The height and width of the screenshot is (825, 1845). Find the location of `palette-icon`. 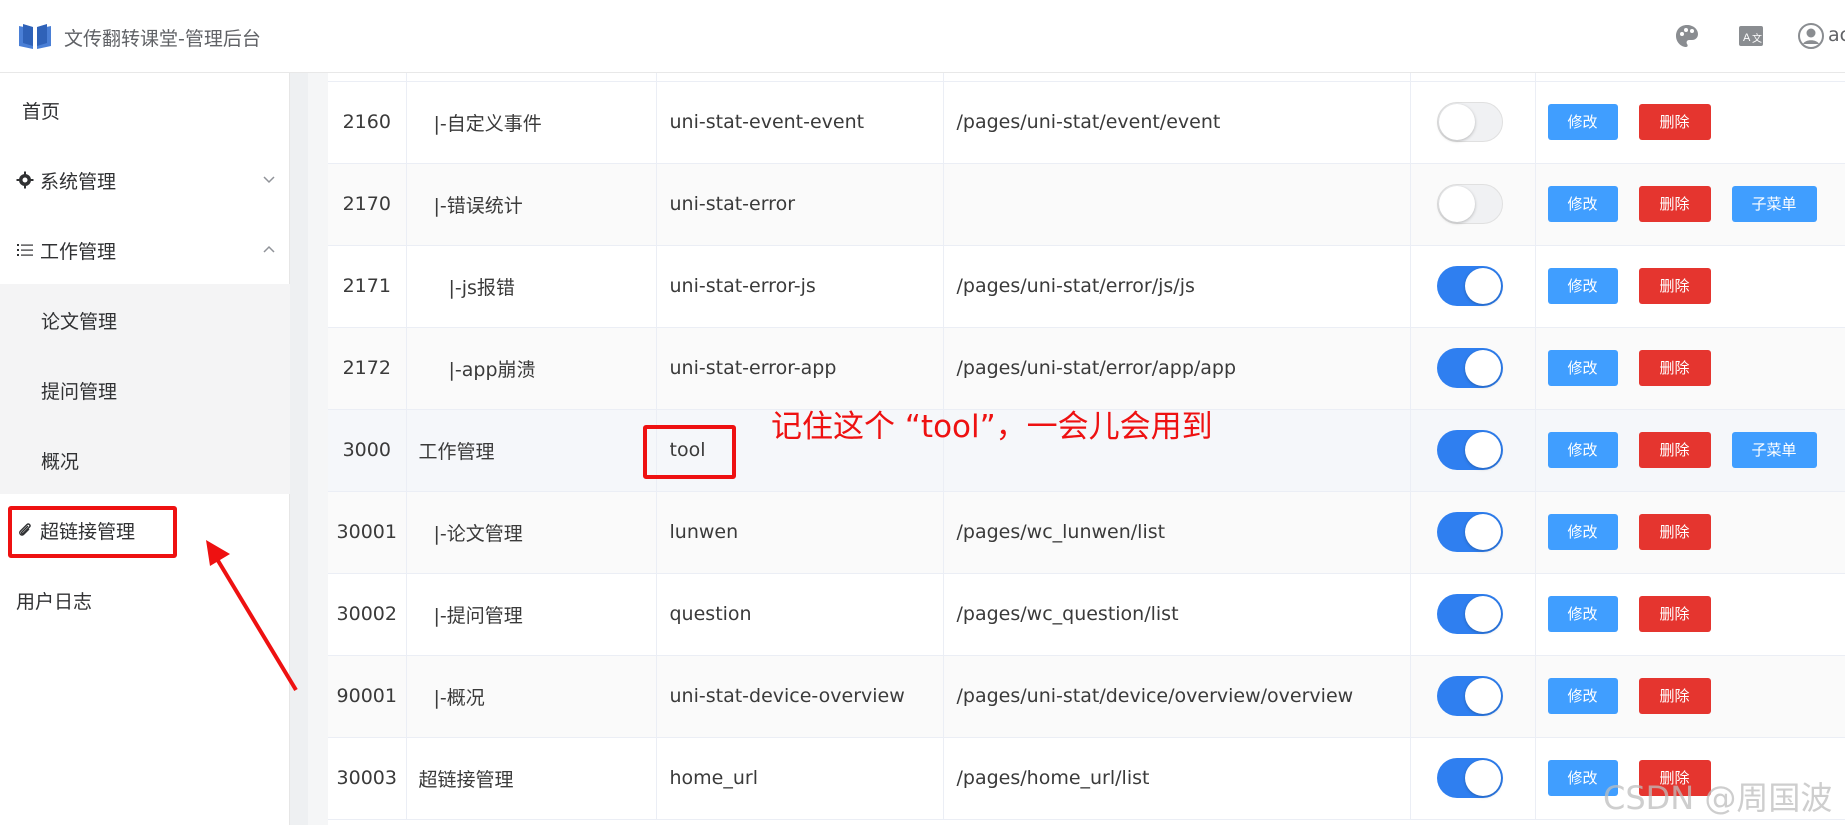

palette-icon is located at coordinates (1687, 36).